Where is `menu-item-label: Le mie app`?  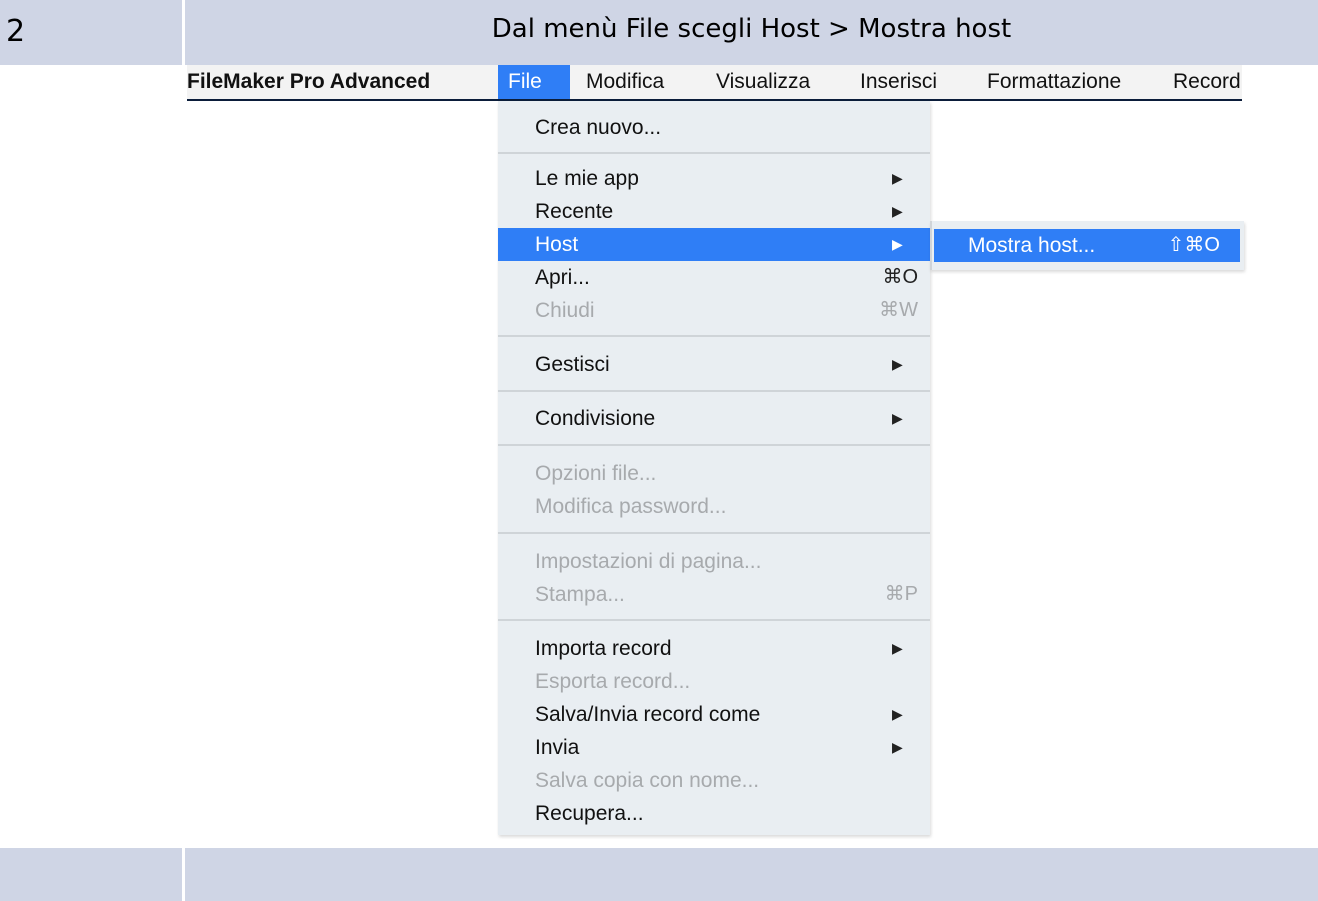 menu-item-label: Le mie app is located at coordinates (587, 178).